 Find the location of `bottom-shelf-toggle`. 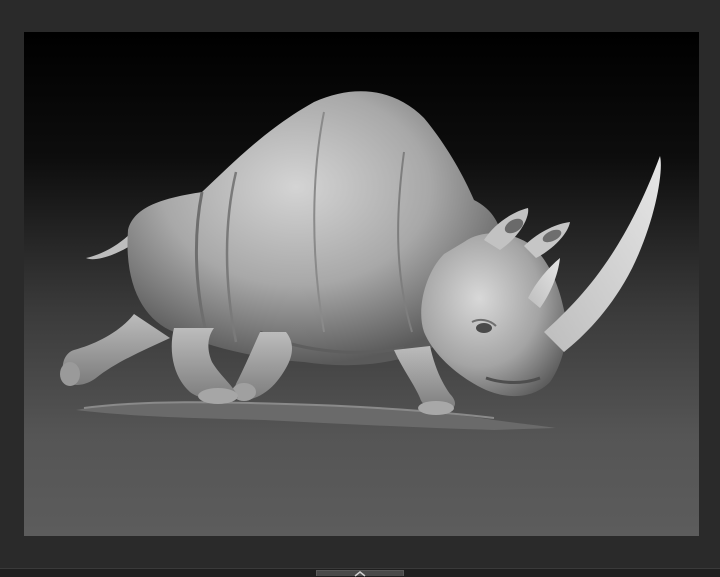

bottom-shelf-toggle is located at coordinates (360, 573).